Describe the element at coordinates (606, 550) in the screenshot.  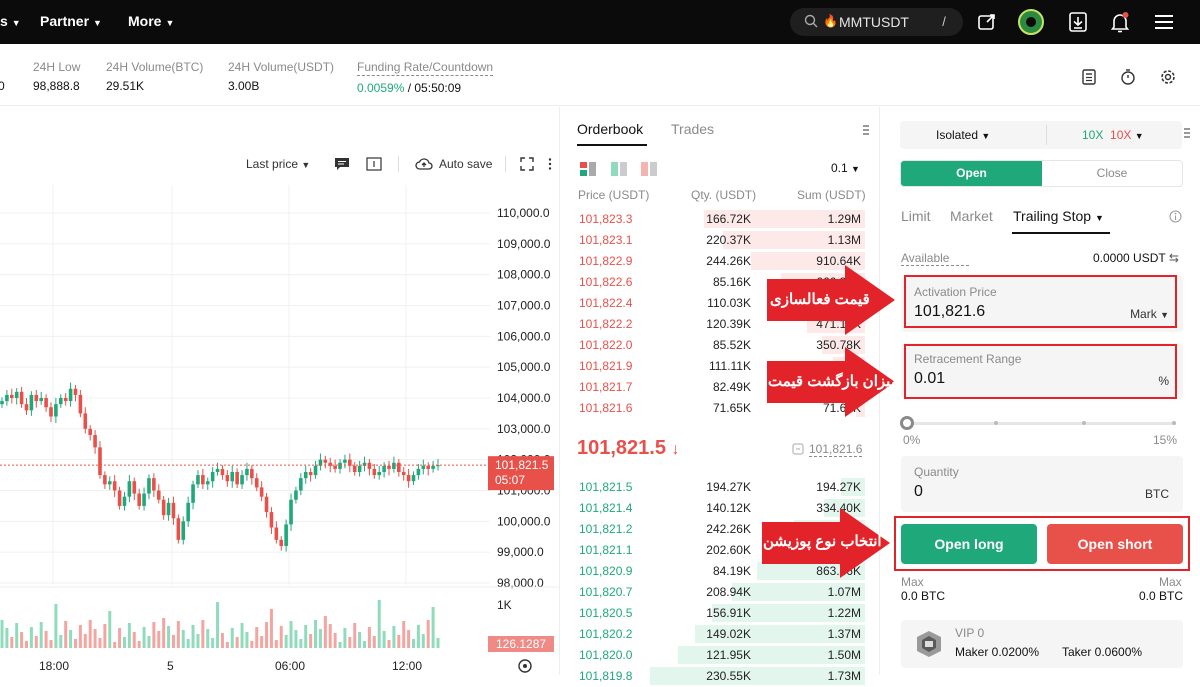
I see `bid-price: 101,821.1` at that location.